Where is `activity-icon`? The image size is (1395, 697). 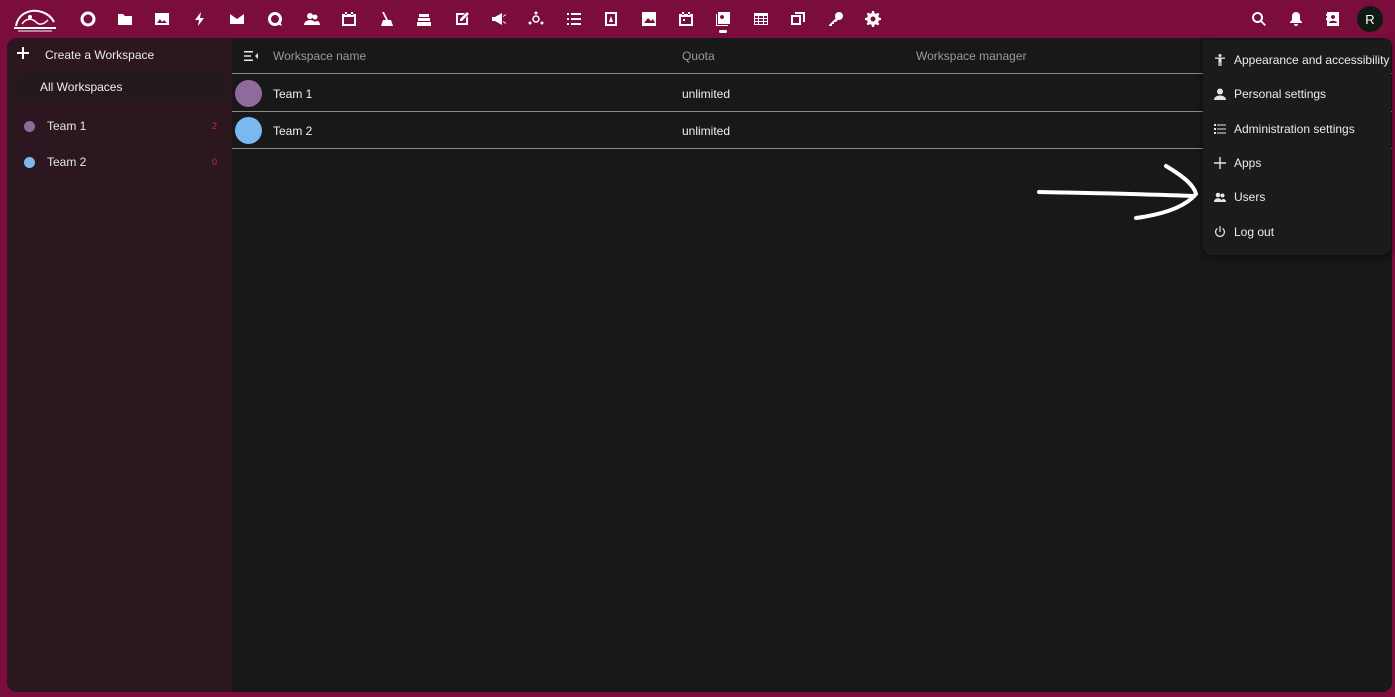 activity-icon is located at coordinates (199, 19).